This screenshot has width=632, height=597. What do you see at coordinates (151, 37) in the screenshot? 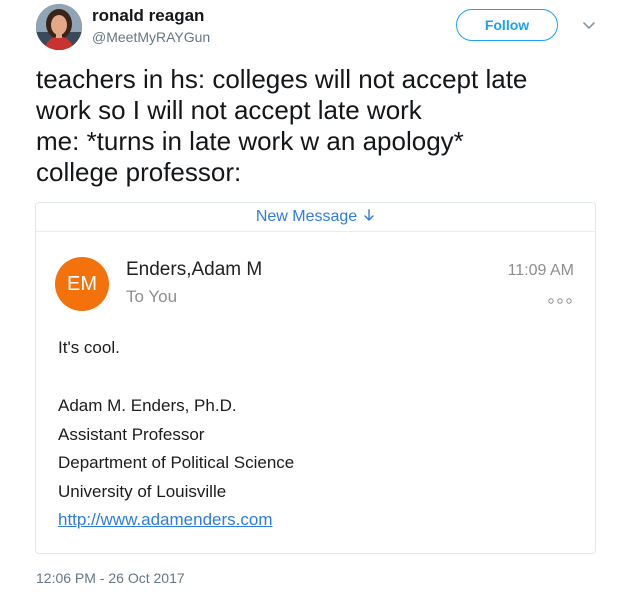
I see `author-handle: @MeetMyRAYGun` at bounding box center [151, 37].